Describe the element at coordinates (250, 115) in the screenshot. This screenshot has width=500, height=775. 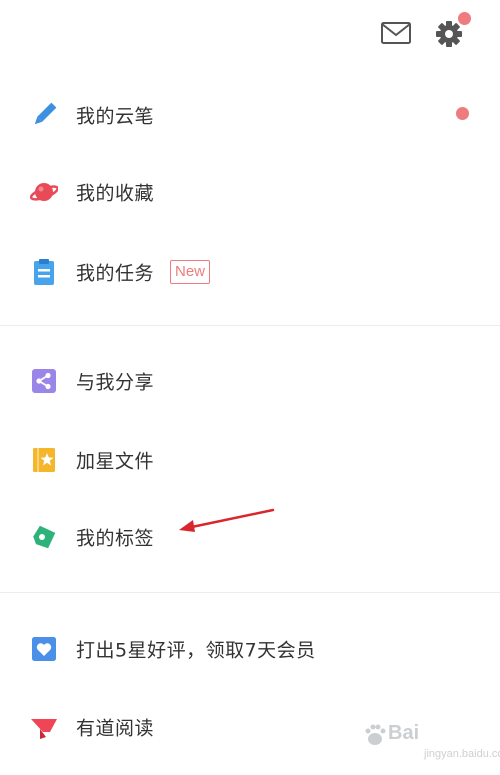
I see `menu-item-my-notes: 我的云笔` at that location.